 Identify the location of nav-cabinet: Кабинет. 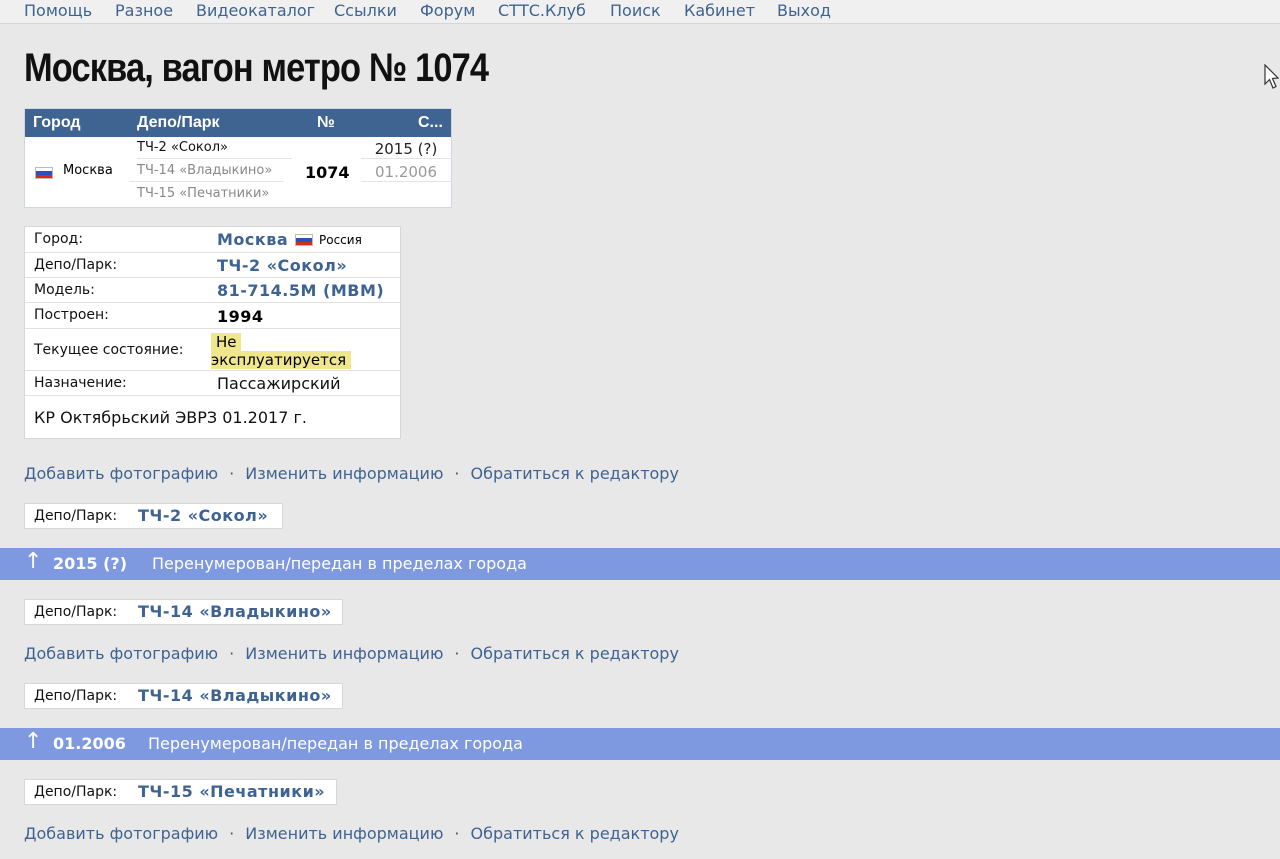
(719, 10).